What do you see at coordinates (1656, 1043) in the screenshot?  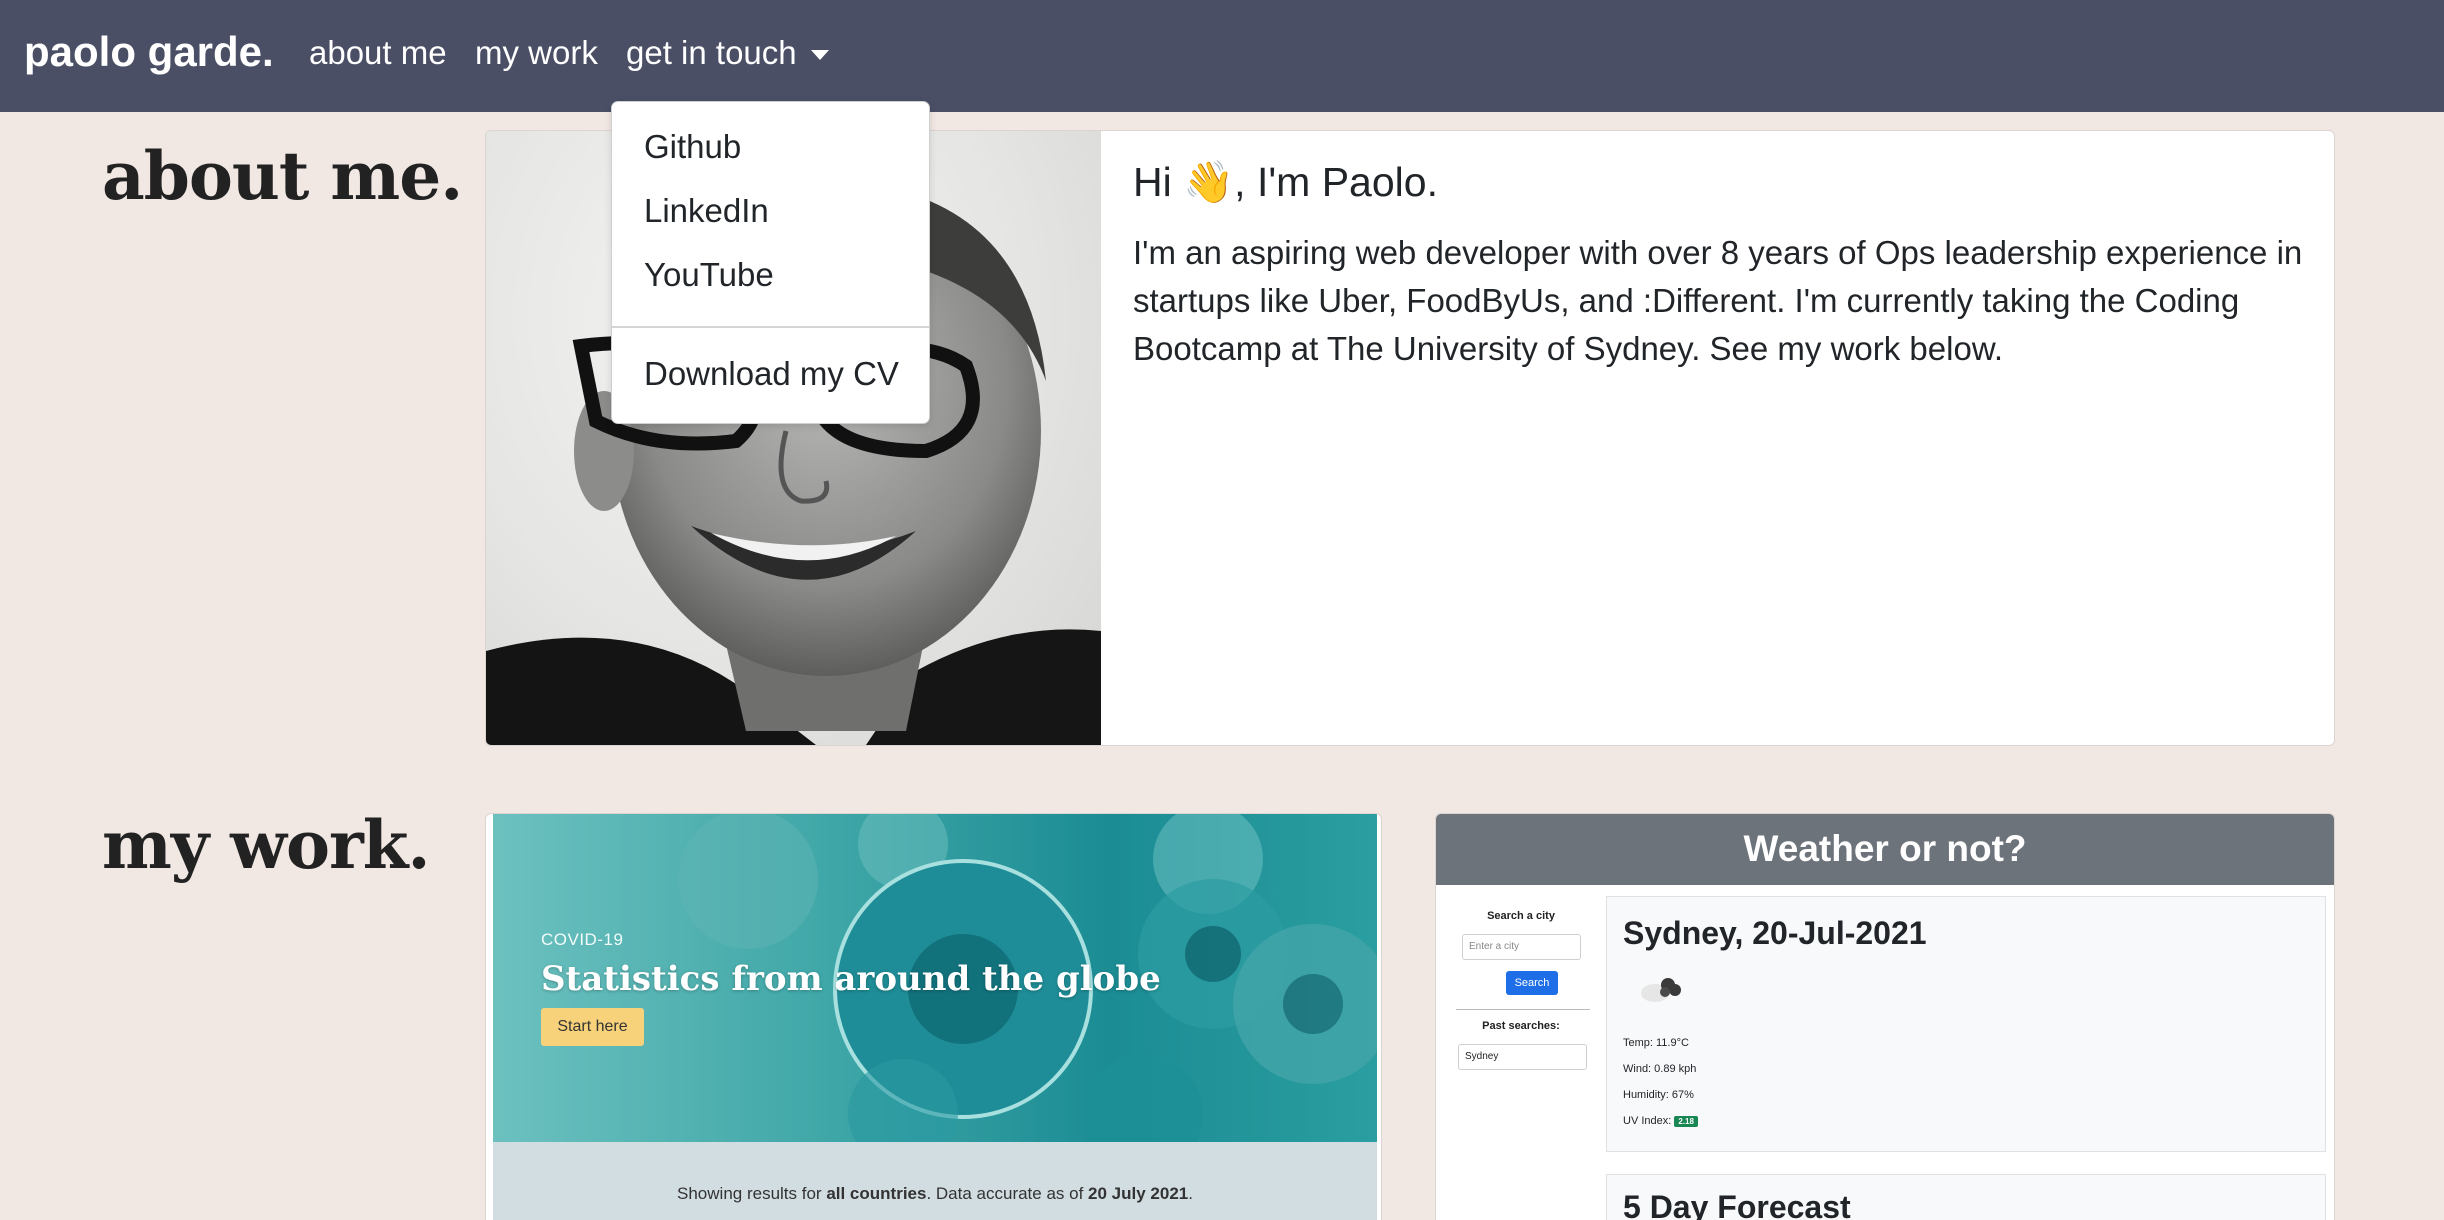 I see `weather-temp: Temp: 11.9°C` at bounding box center [1656, 1043].